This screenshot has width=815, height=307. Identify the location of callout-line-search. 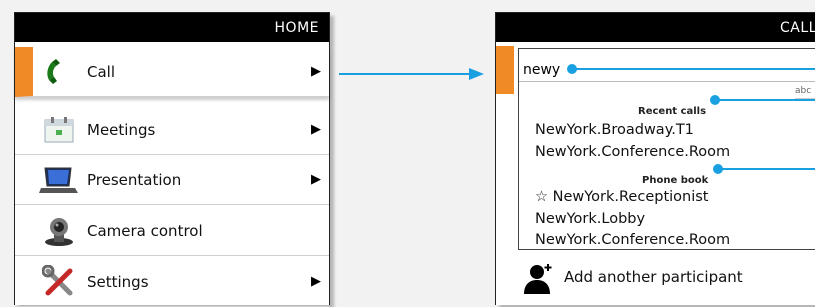
(695, 69).